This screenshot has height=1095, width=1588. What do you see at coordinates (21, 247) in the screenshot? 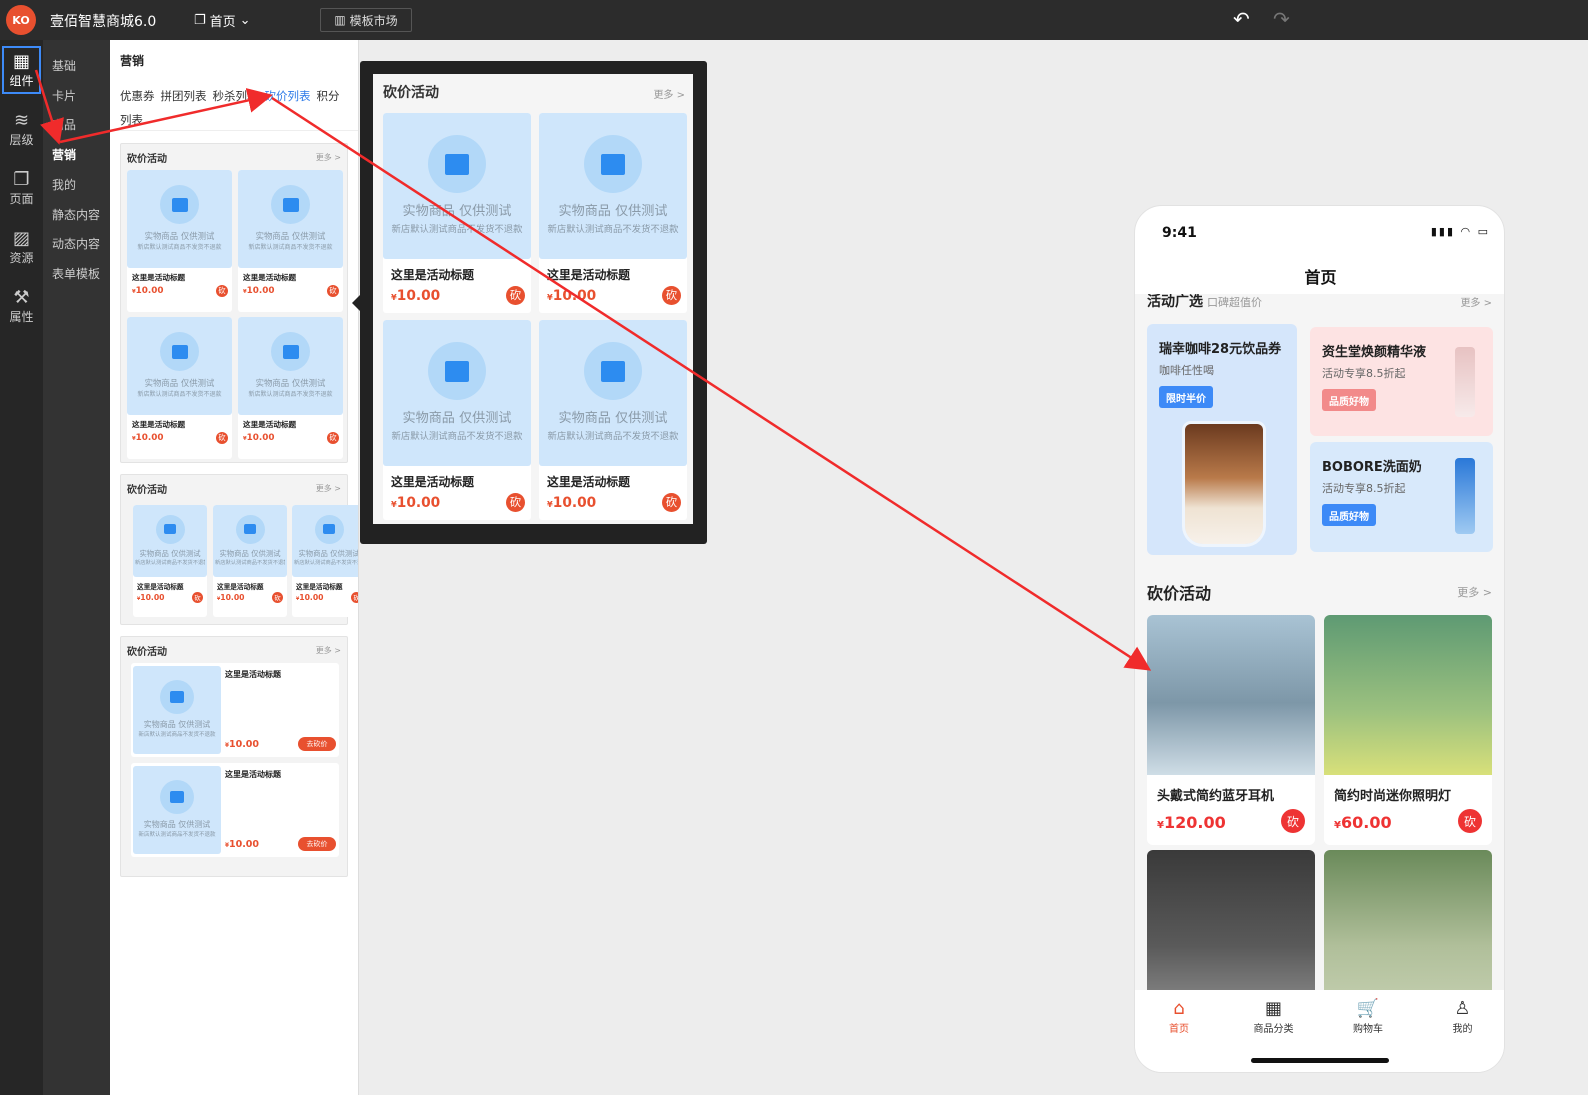
I see `sidebar-item-3: ▨ 资源` at bounding box center [21, 247].